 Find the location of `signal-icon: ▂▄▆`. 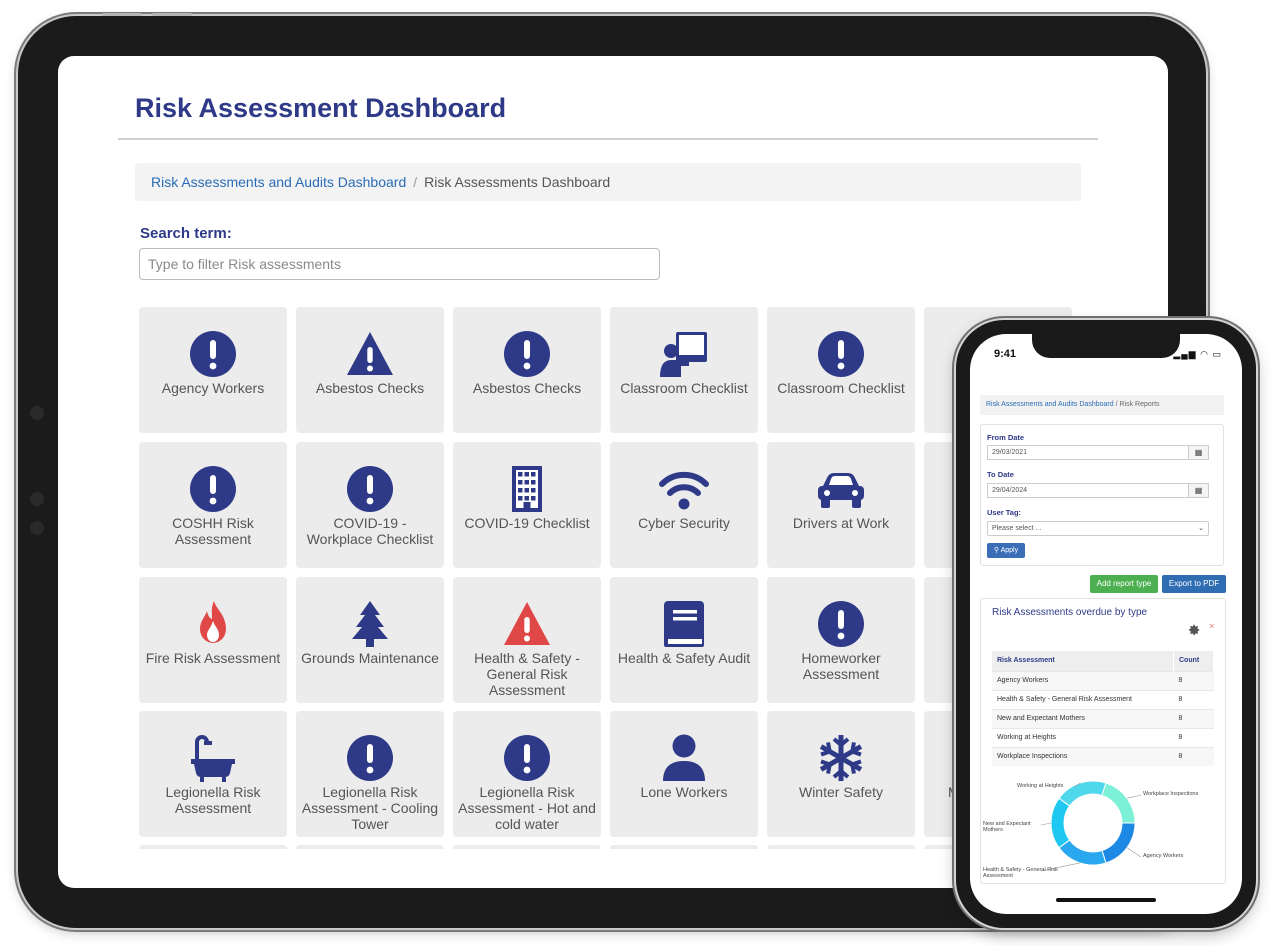

signal-icon: ▂▄▆ is located at coordinates (1185, 354).